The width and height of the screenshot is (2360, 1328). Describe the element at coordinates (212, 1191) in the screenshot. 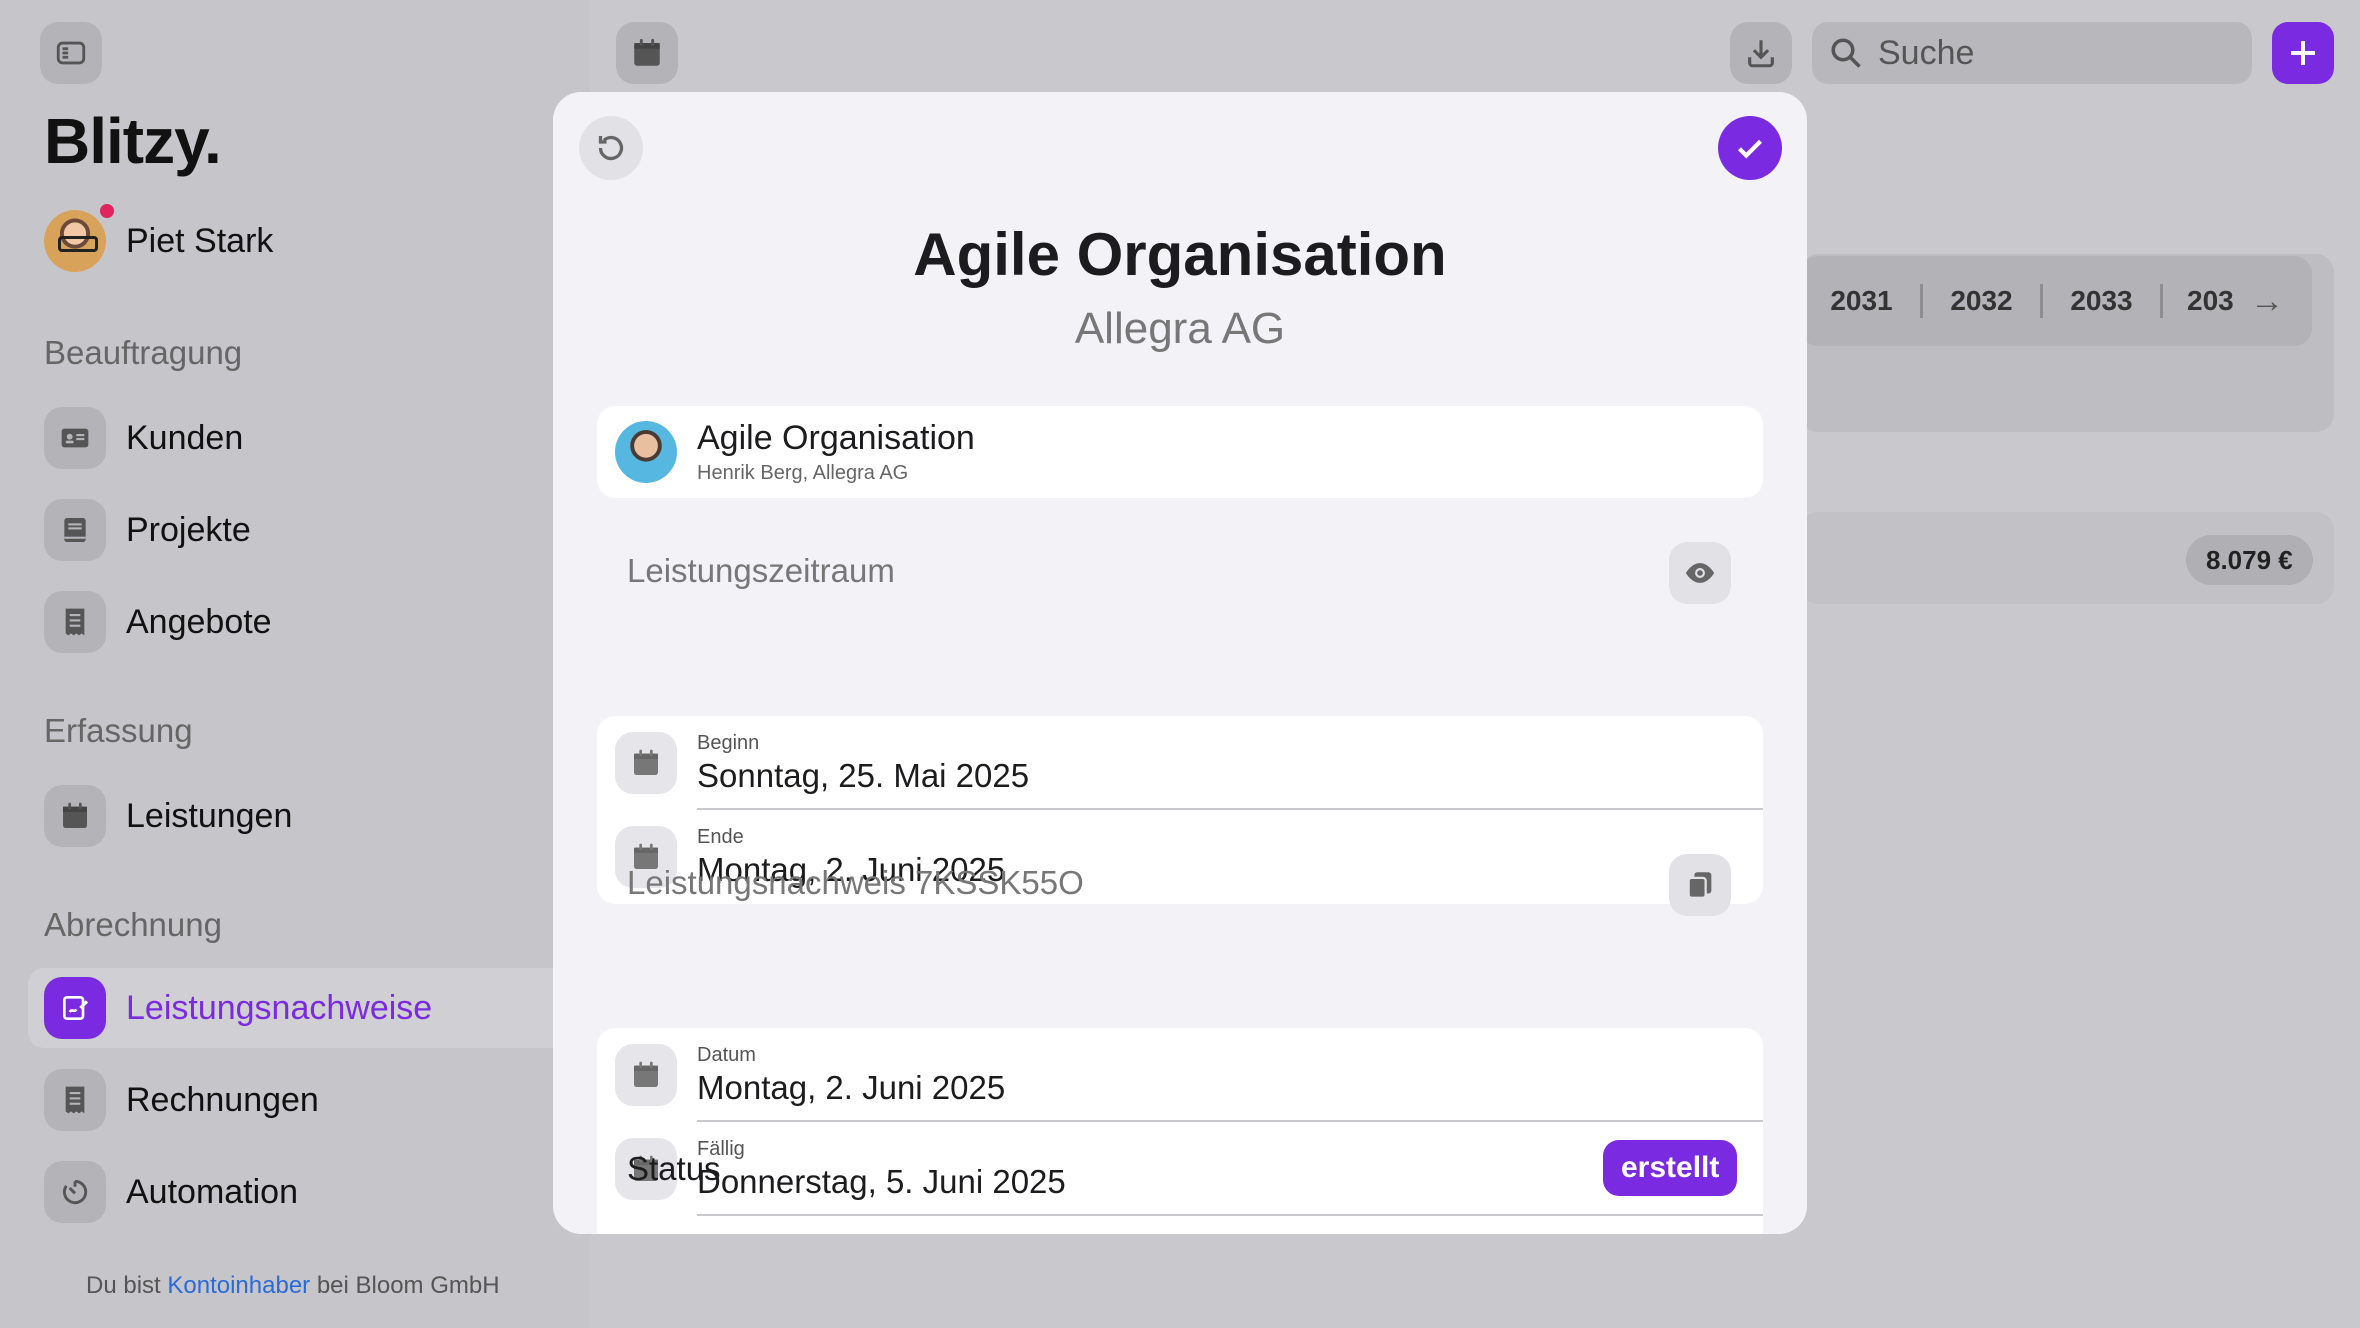

I see `sidebar-item-label: Automation` at that location.